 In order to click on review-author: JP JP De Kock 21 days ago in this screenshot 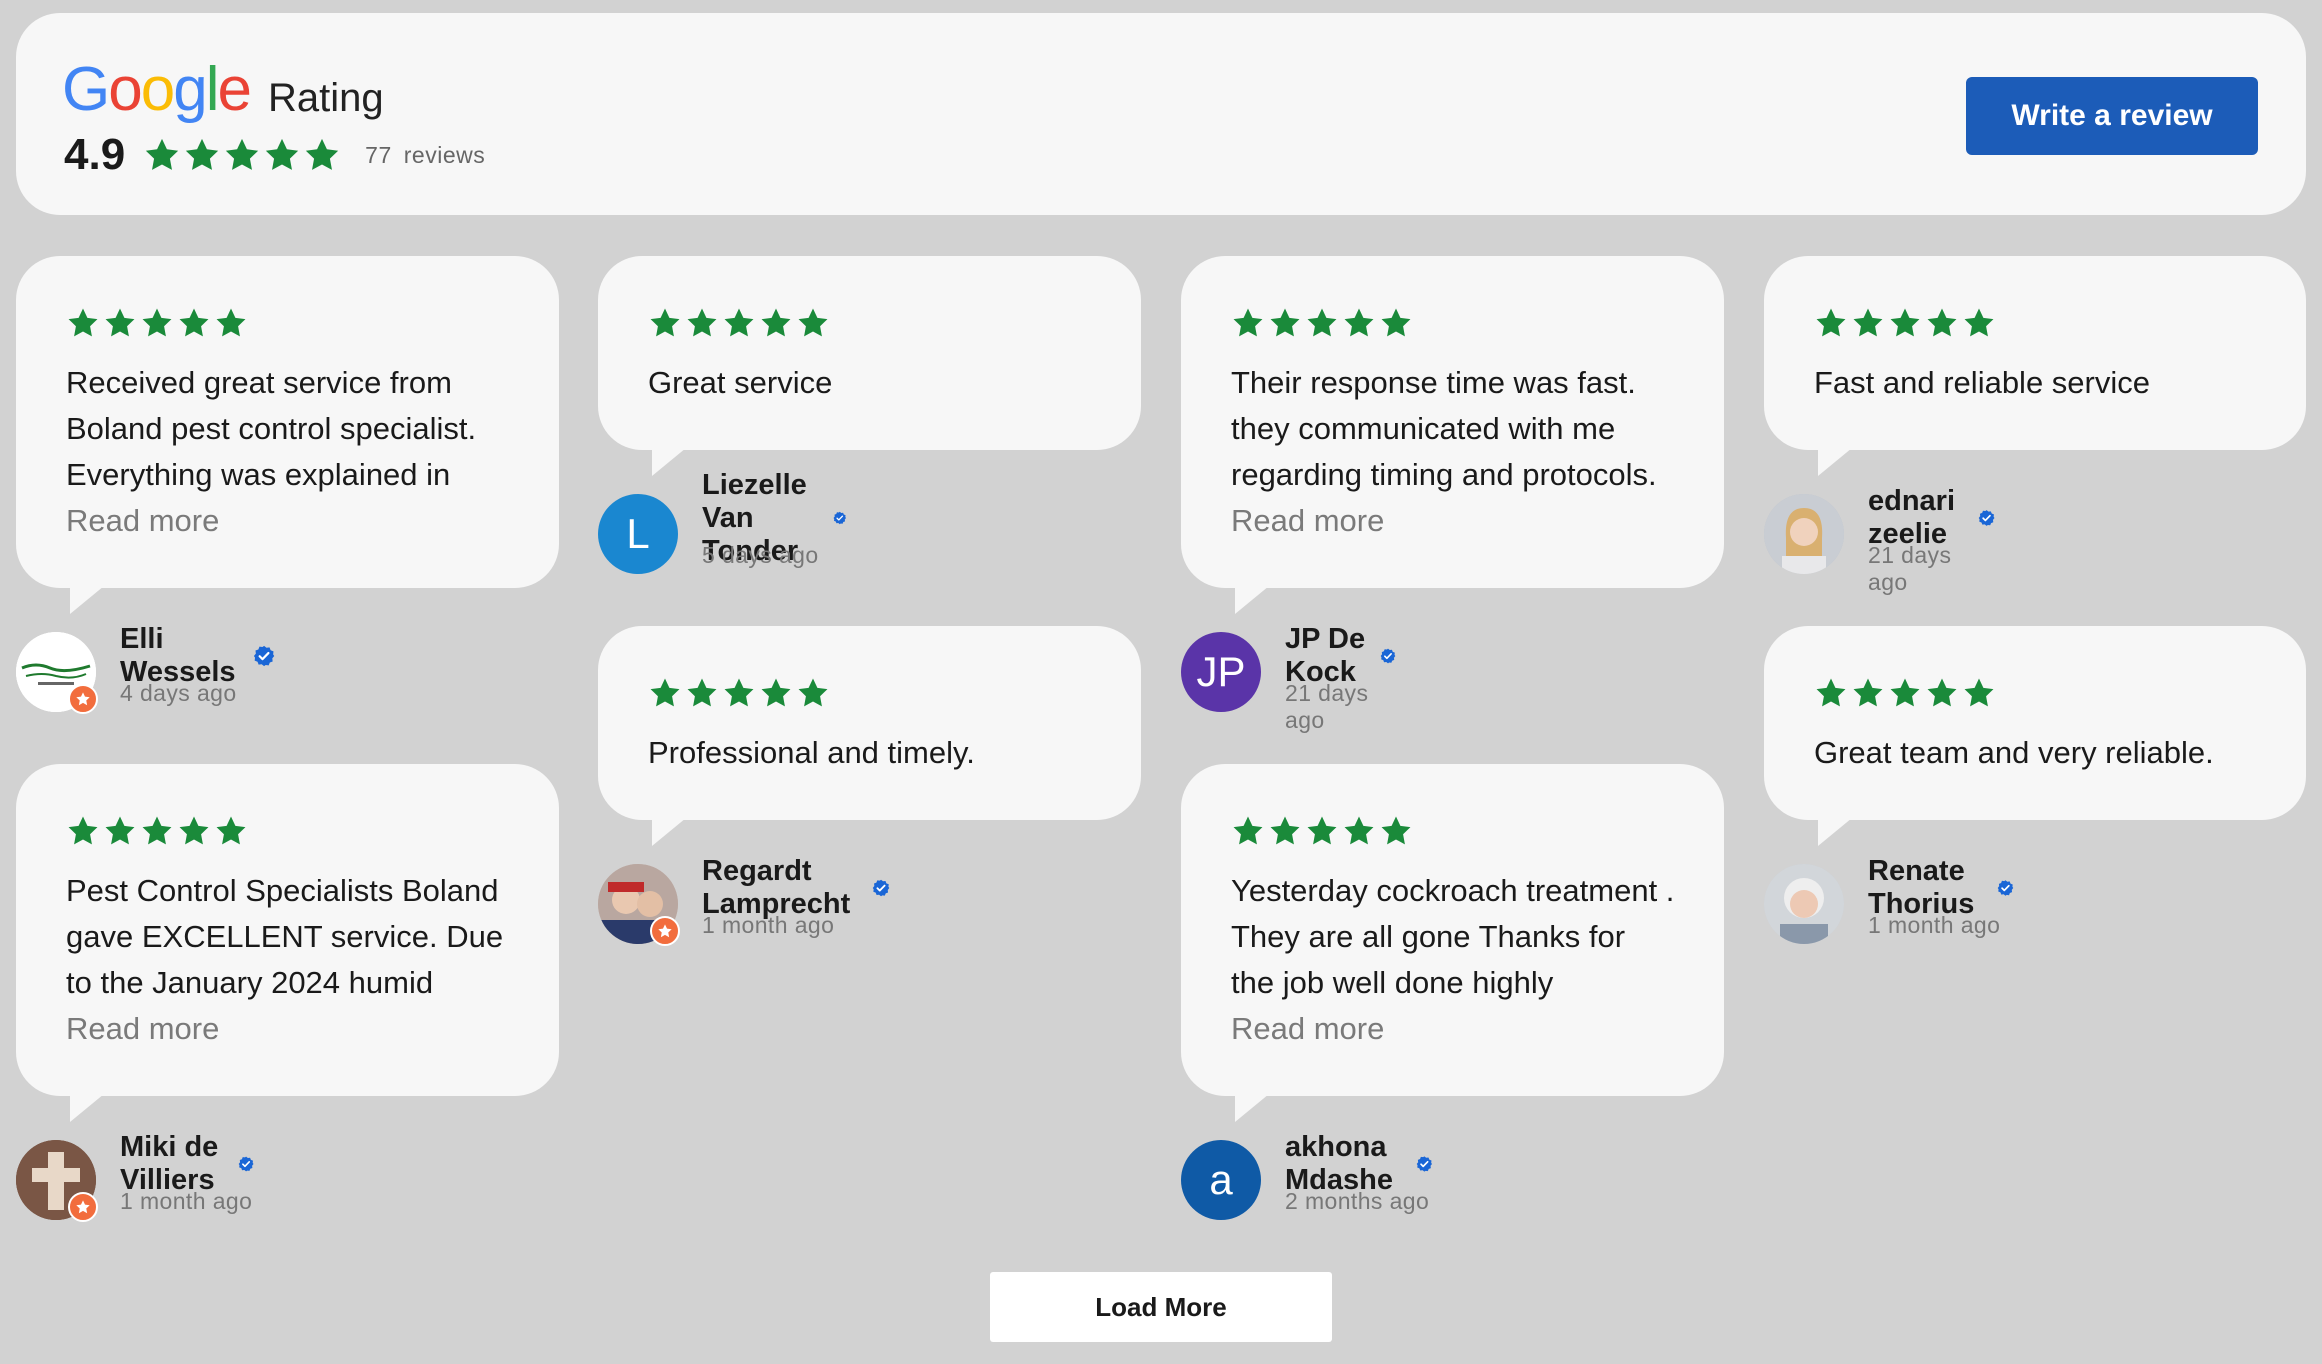, I will do `click(1288, 678)`.